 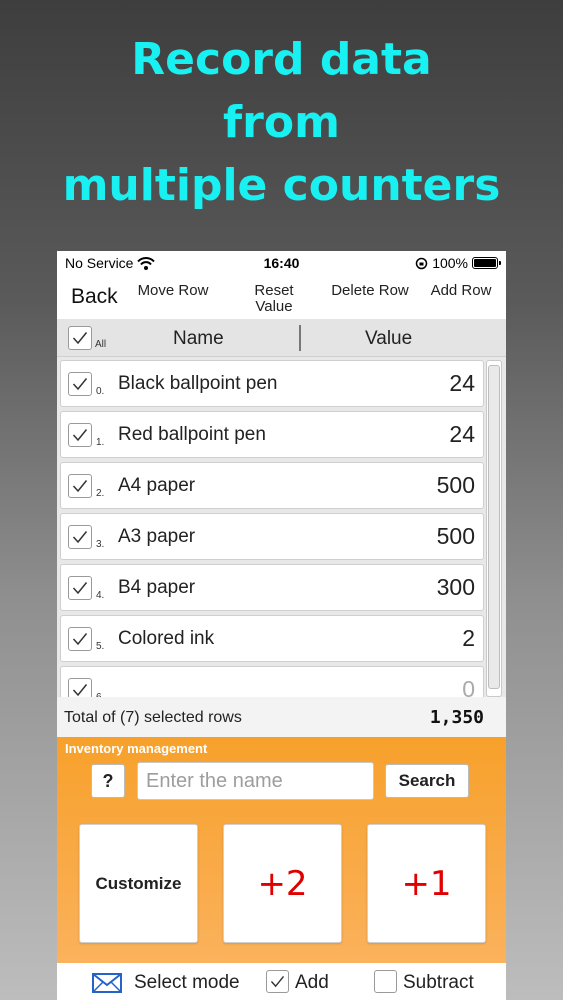 What do you see at coordinates (456, 717) in the screenshot?
I see `total-value: 1,350` at bounding box center [456, 717].